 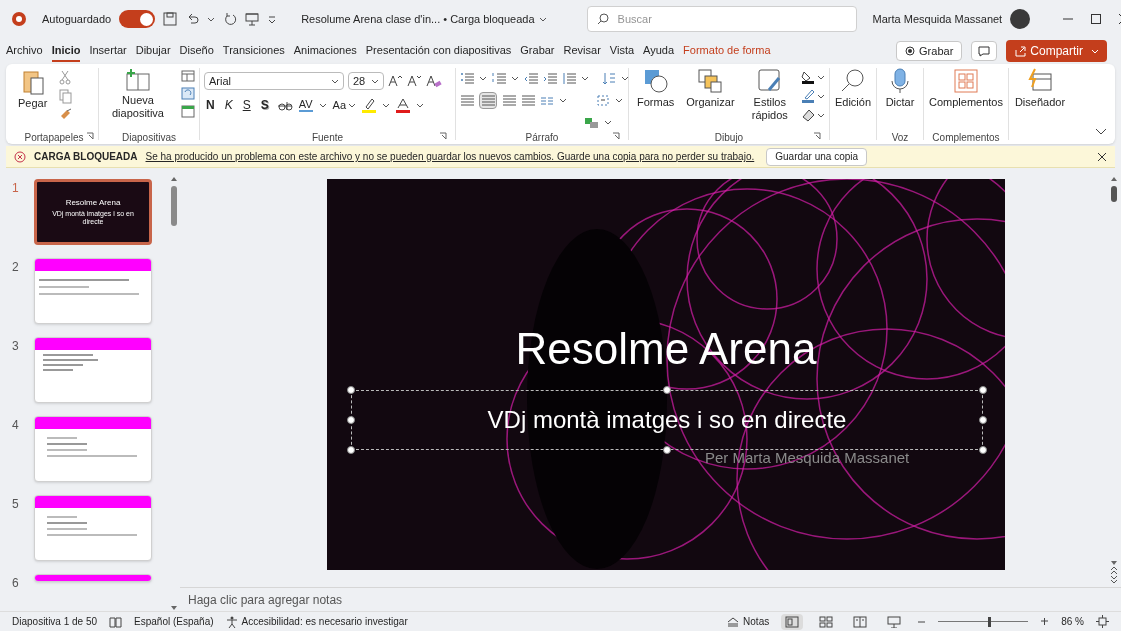 I want to click on thumbnail-title: Resolme Arena, so click(x=93, y=202).